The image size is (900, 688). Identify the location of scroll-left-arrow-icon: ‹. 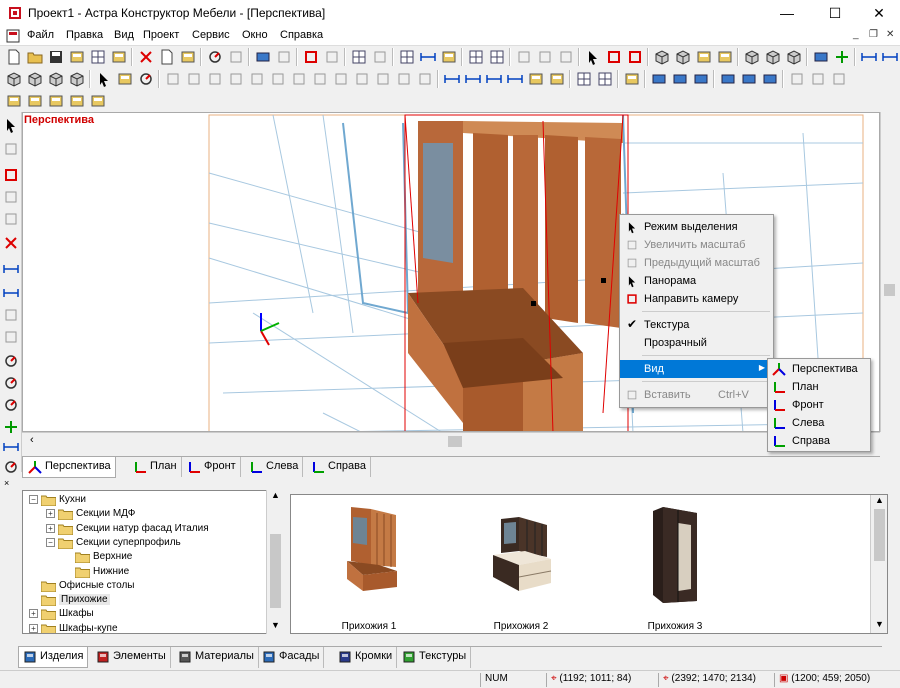
(32, 440).